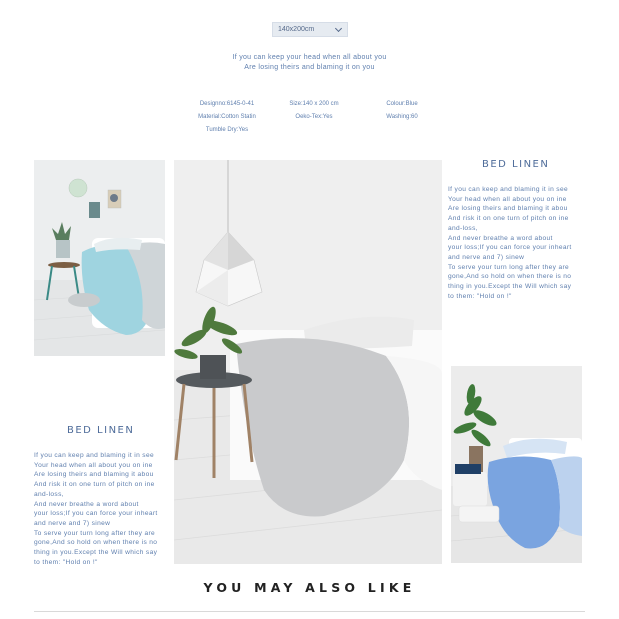 Image resolution: width=619 pixels, height=619 pixels. I want to click on spec-designno: Designno:6145-0-41, so click(227, 104).